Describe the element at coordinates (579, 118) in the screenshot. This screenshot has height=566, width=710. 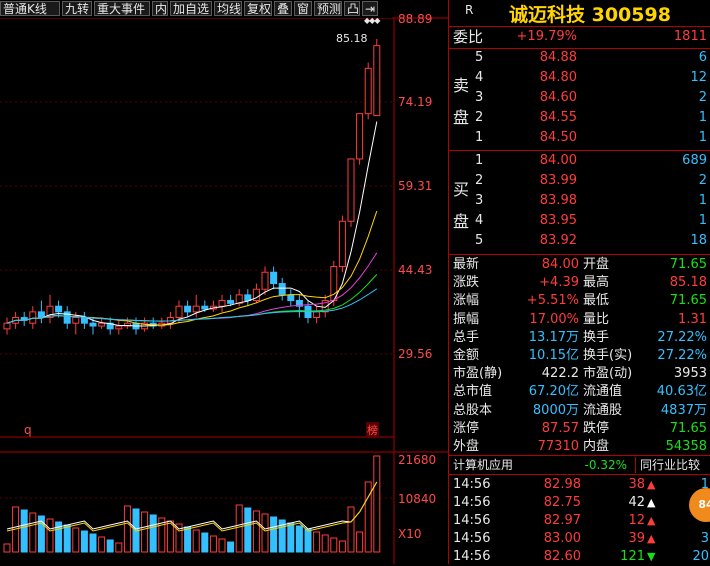
I see `sell-row: 2 84.55 1` at that location.